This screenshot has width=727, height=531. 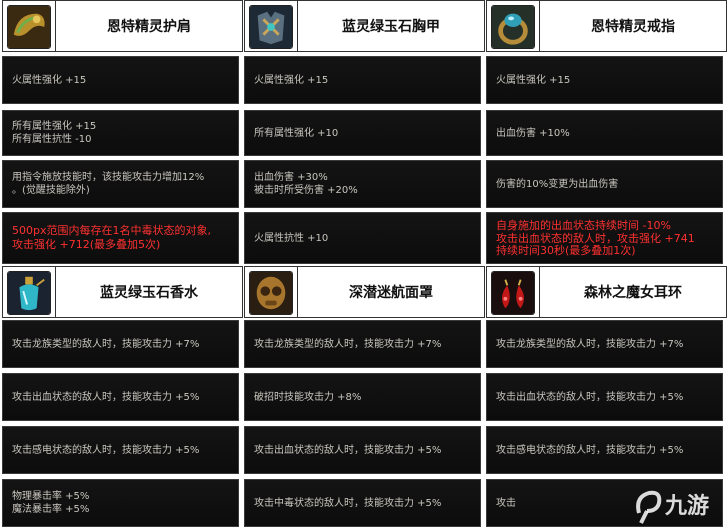 I want to click on watermark-text: 九游, so click(x=686, y=506).